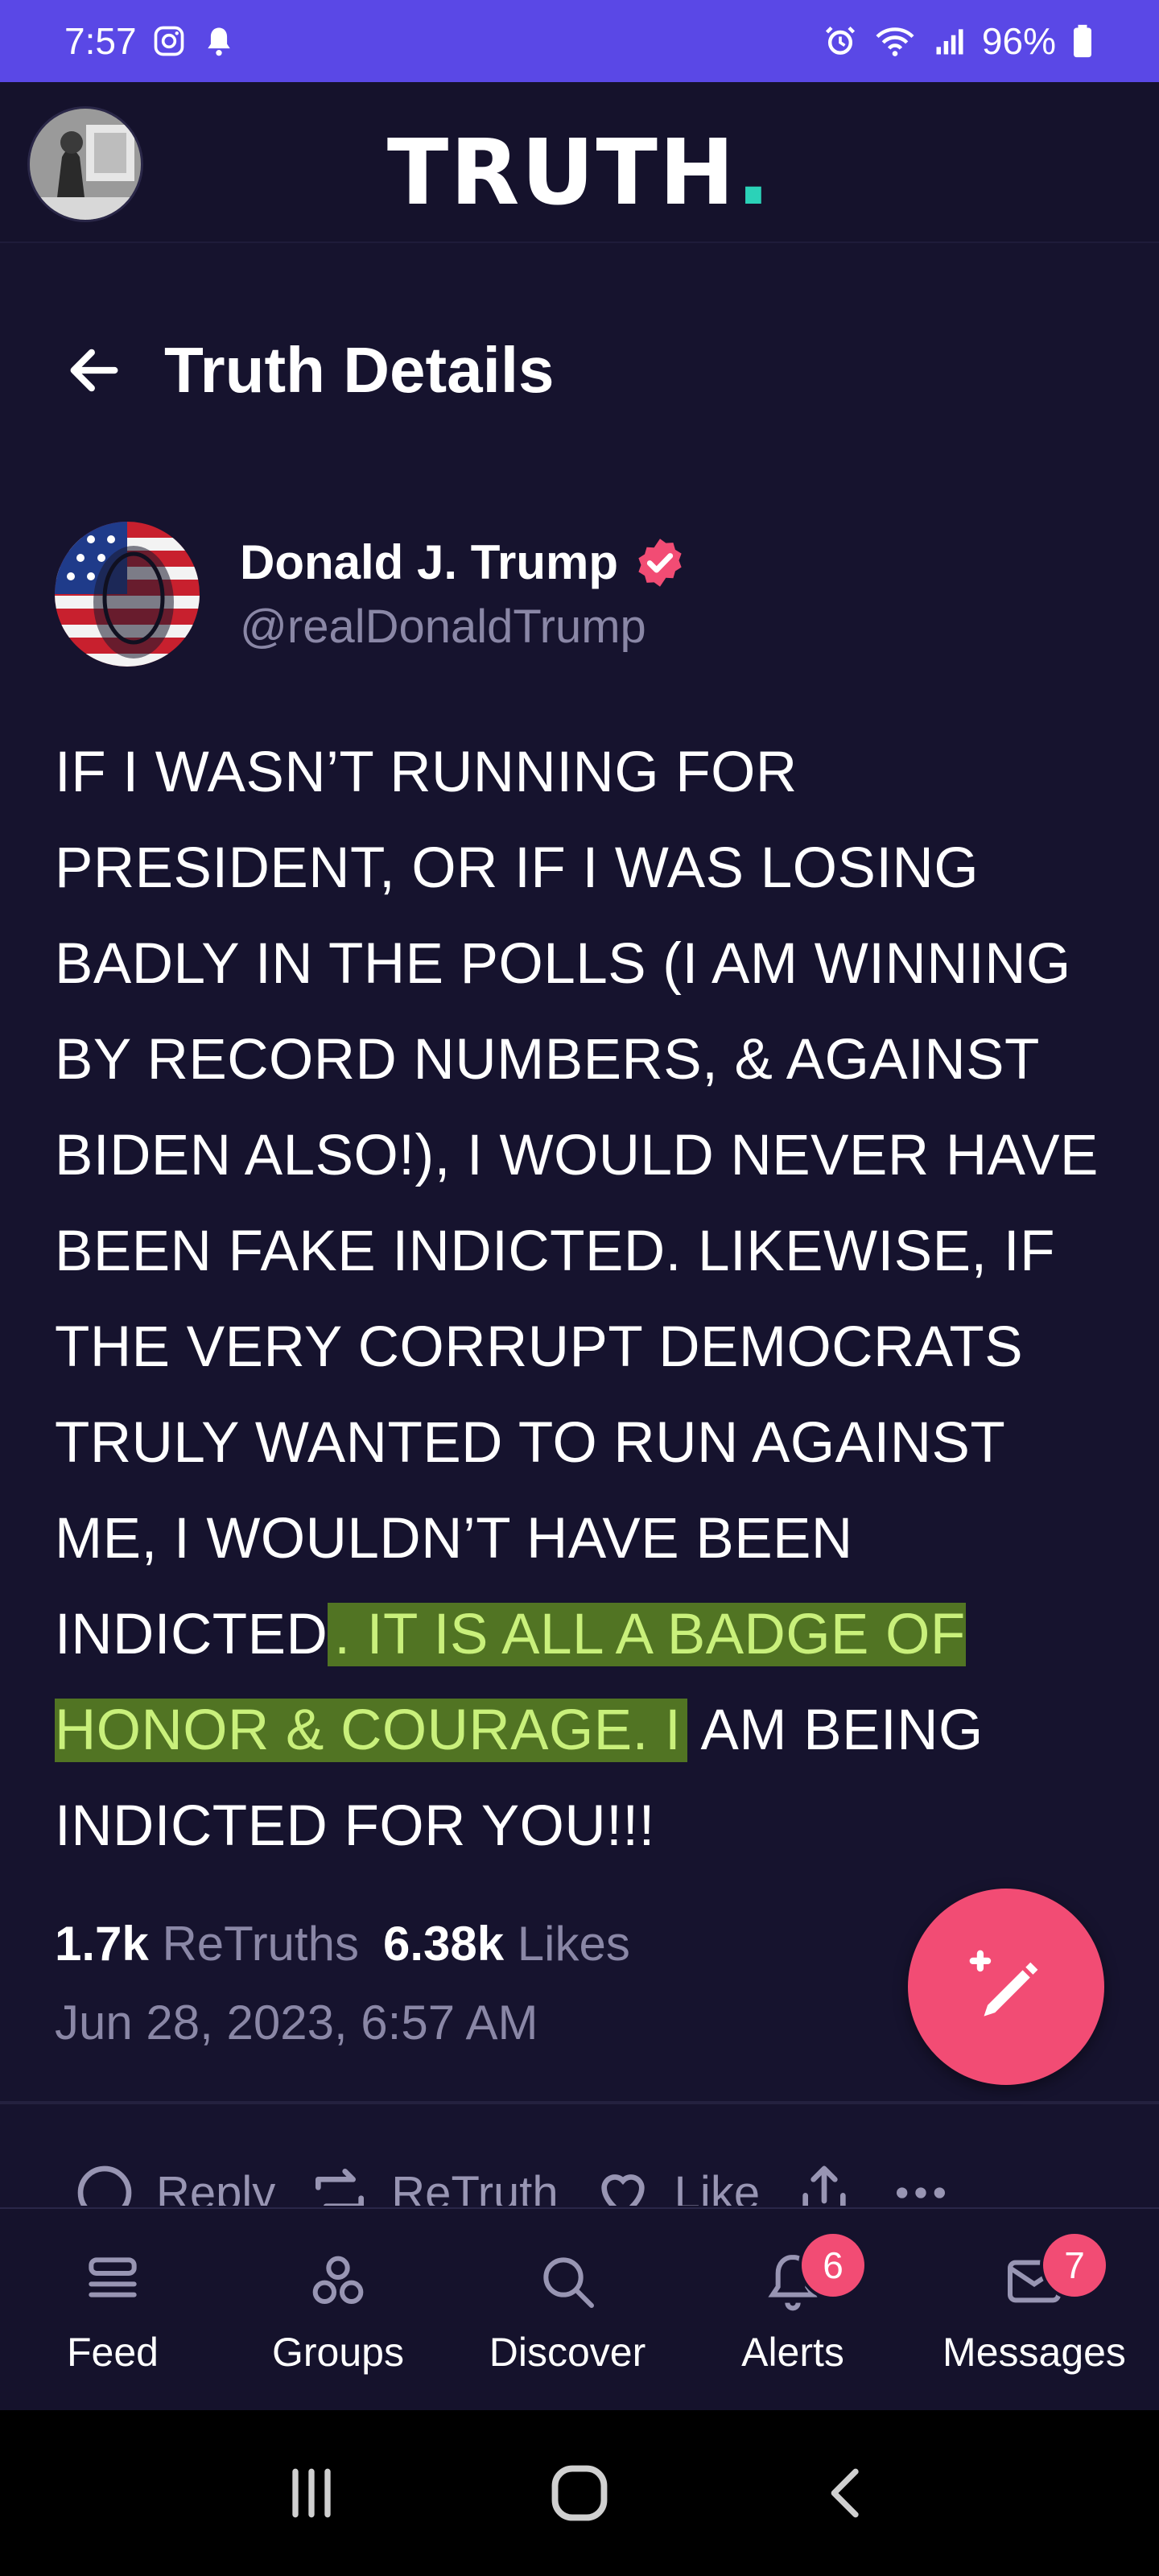 The image size is (1159, 2576). I want to click on share-button, so click(824, 2183).